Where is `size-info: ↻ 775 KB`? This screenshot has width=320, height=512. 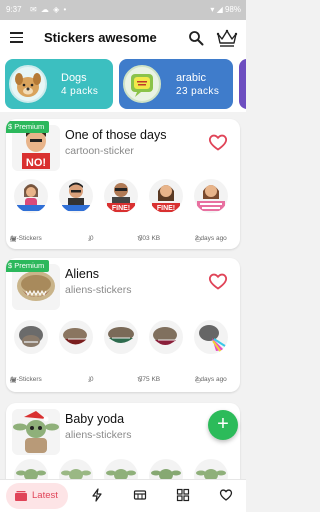 size-info: ↻ 775 KB is located at coordinates (148, 380).